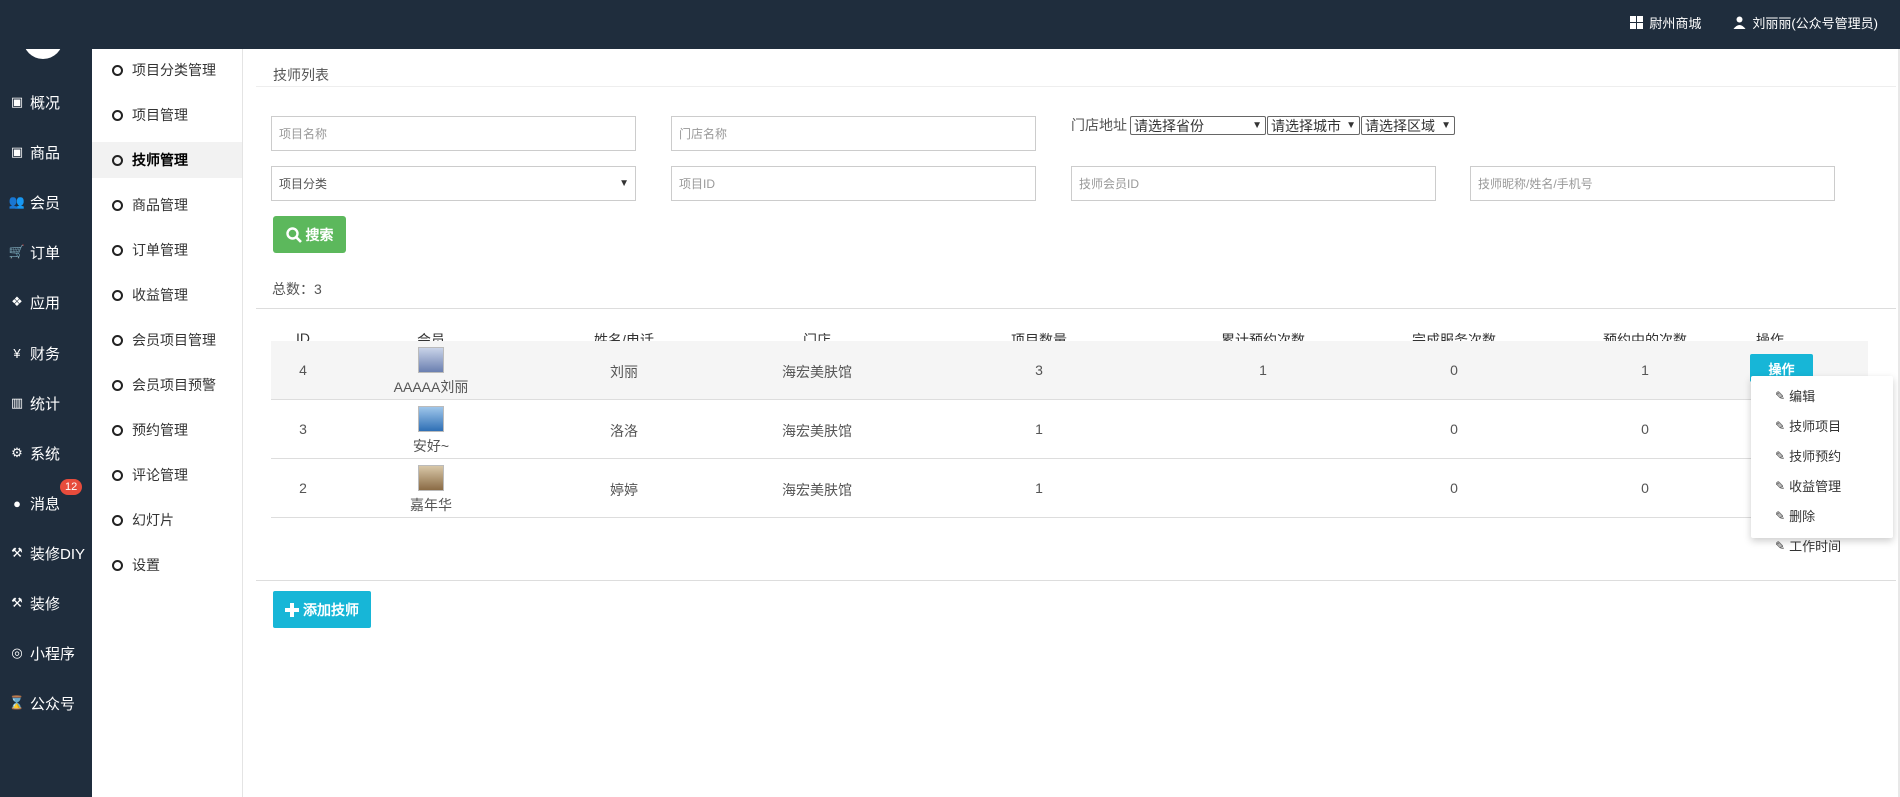 The width and height of the screenshot is (1900, 797). Describe the element at coordinates (331, 609) in the screenshot. I see `add-technician-label: 添加技师` at that location.